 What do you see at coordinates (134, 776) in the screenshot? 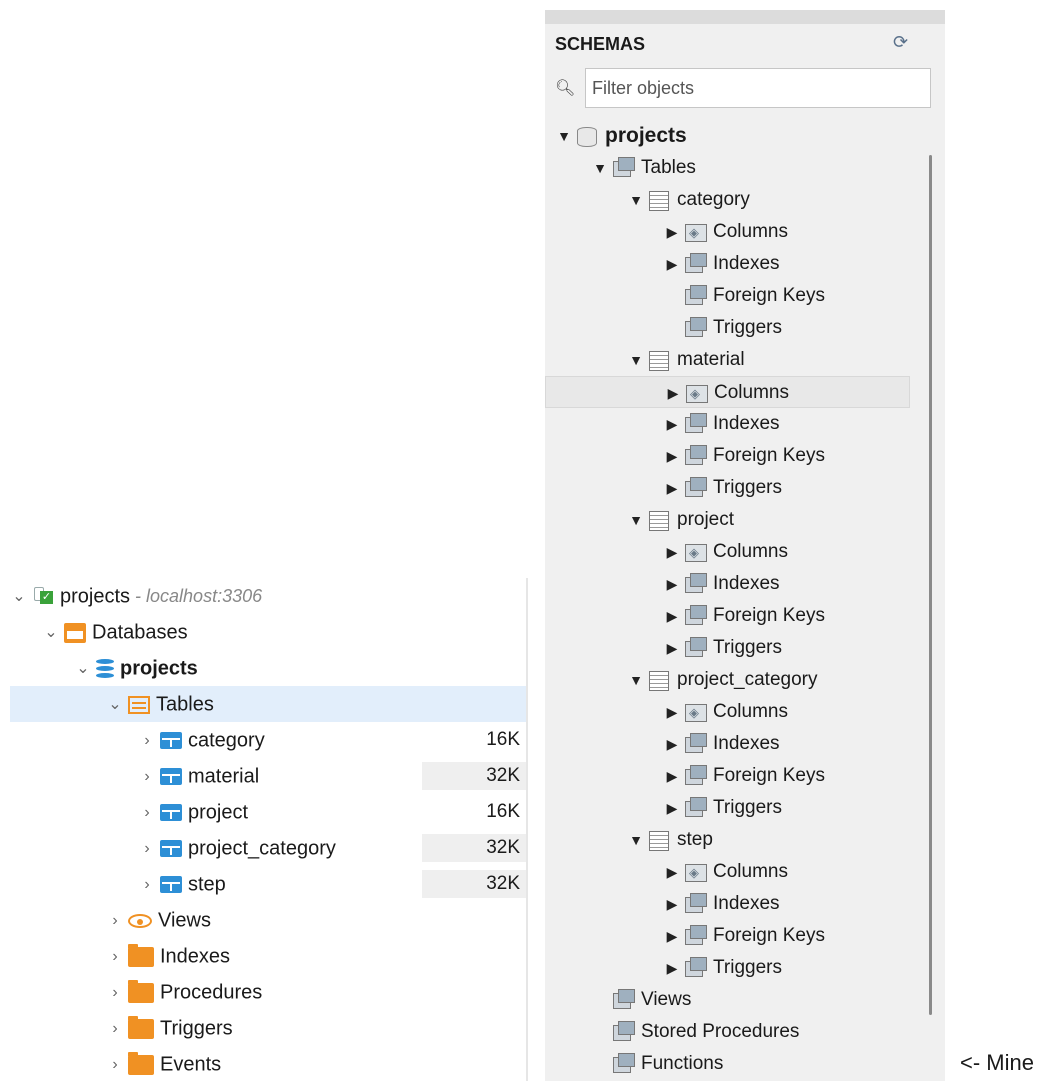
I see `left-tree-item-material: › material` at bounding box center [134, 776].